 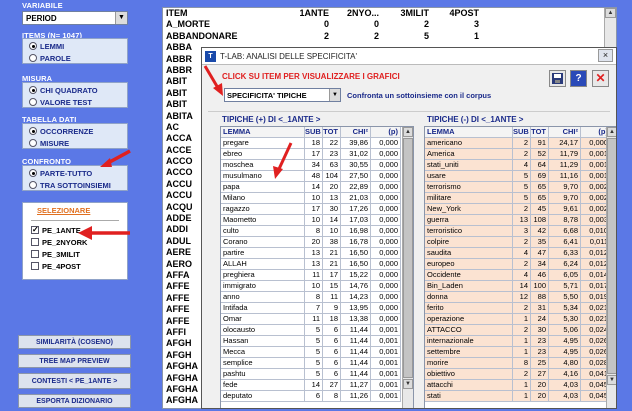 I want to click on right-table-scrollbar: ▲ ▼, so click(x=611, y=267).